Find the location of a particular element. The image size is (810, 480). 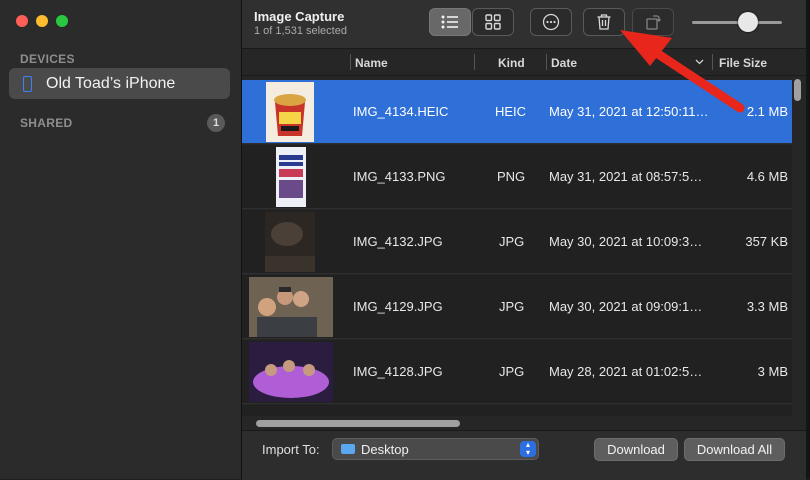

shared-count-badge: 1 is located at coordinates (216, 123).